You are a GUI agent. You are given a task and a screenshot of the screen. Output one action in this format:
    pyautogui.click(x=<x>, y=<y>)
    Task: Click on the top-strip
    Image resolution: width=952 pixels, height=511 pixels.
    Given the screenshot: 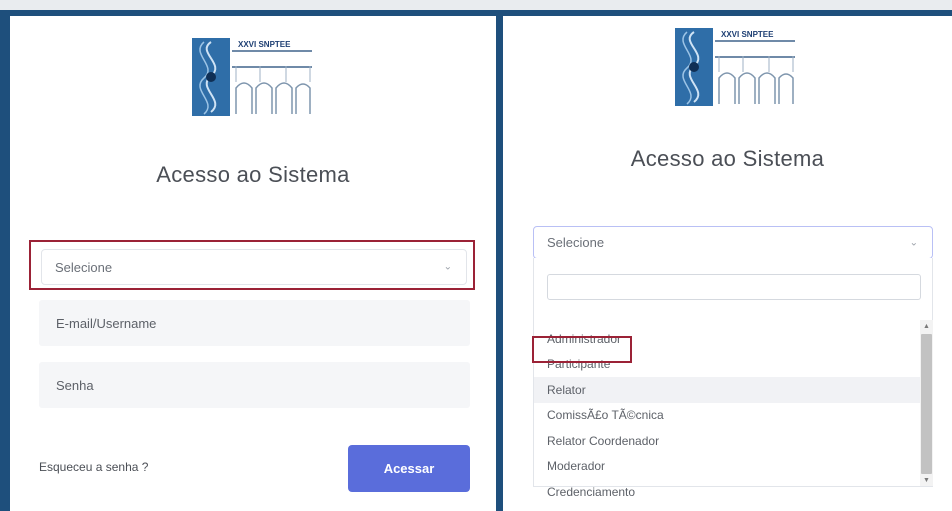 What is the action you would take?
    pyautogui.click(x=476, y=5)
    